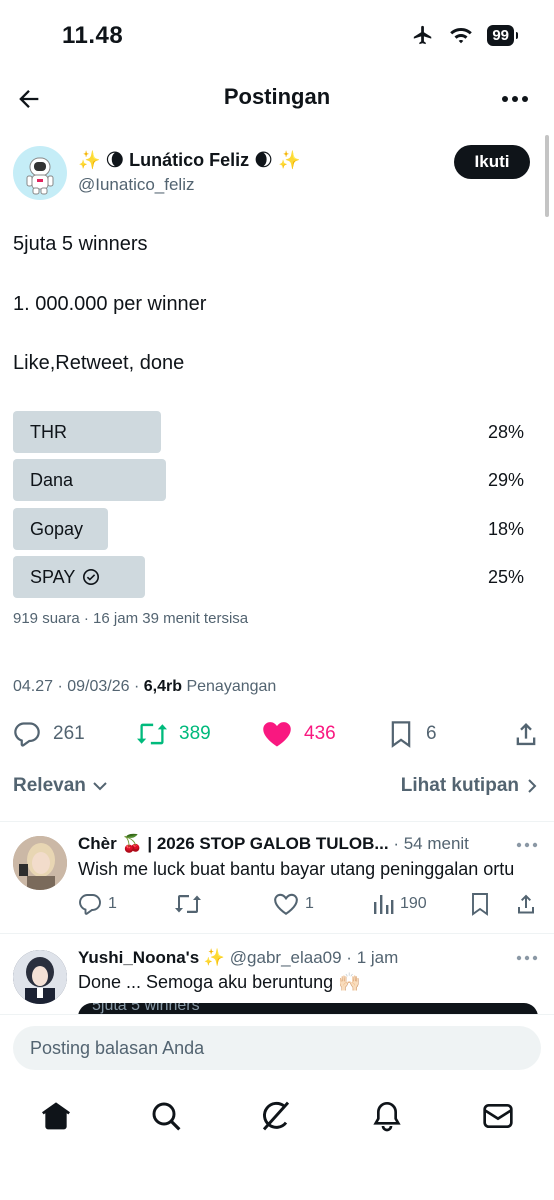 This screenshot has width=554, height=1200. Describe the element at coordinates (80, 244) in the screenshot. I see `tweet-text-line: 5juta 5 winners` at that location.